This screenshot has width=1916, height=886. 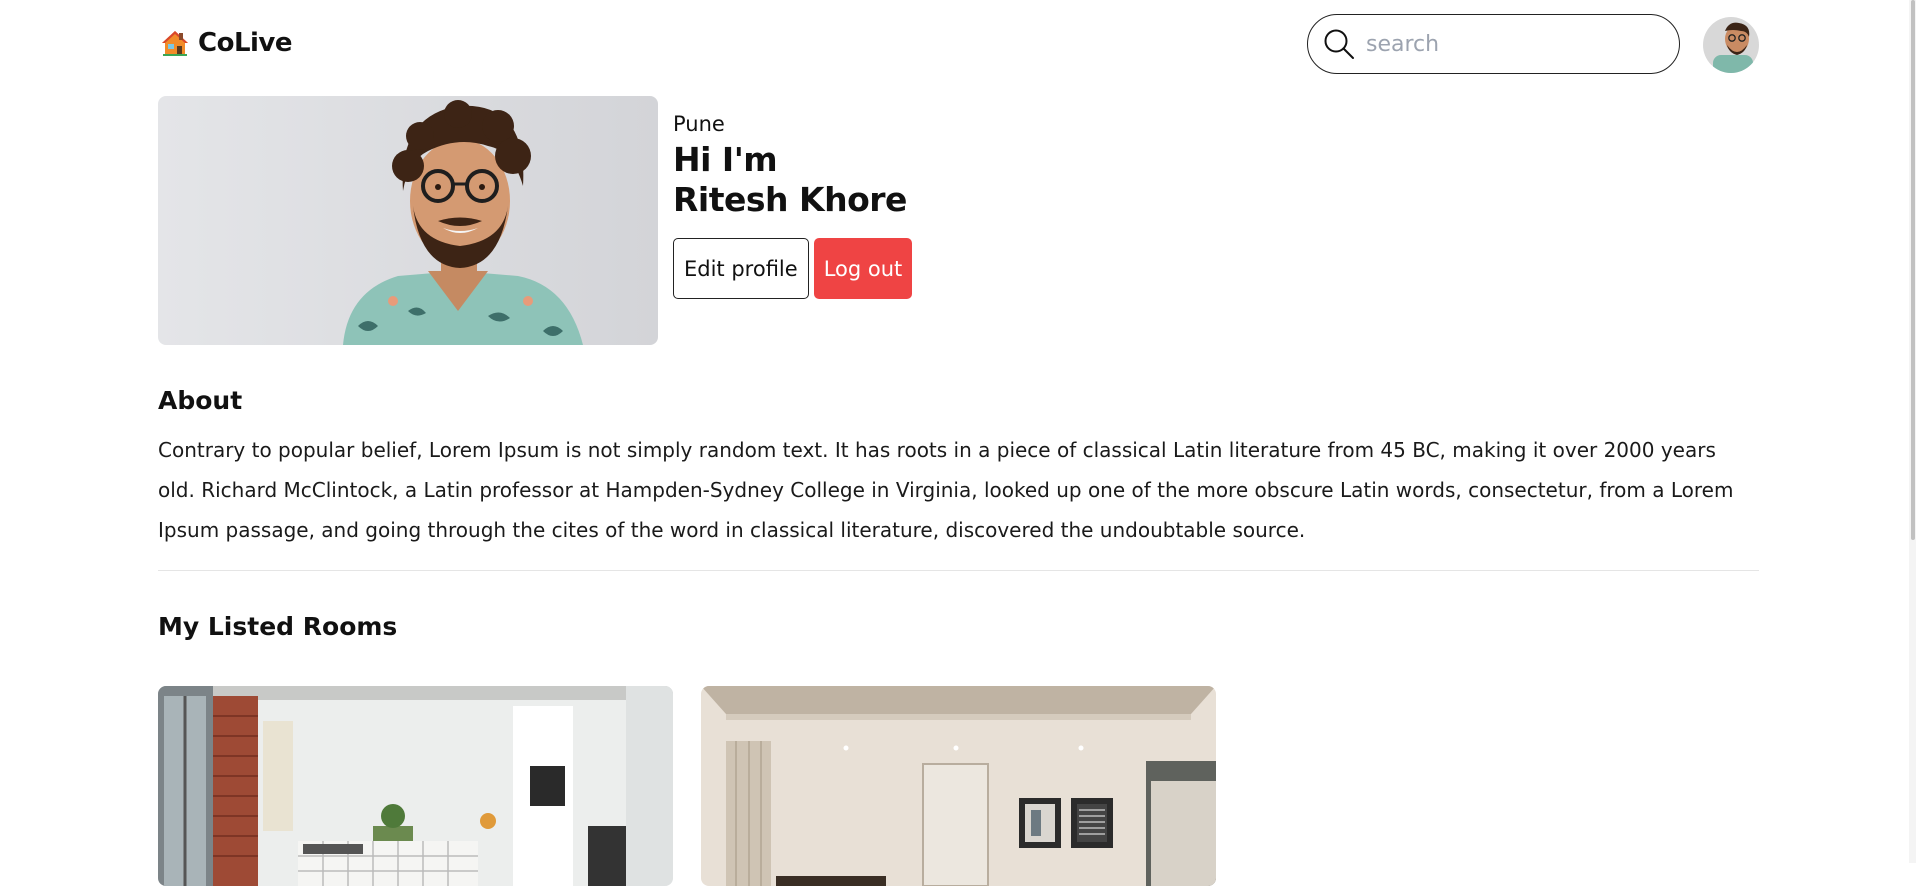 I want to click on profile-photo-image, so click(x=408, y=220).